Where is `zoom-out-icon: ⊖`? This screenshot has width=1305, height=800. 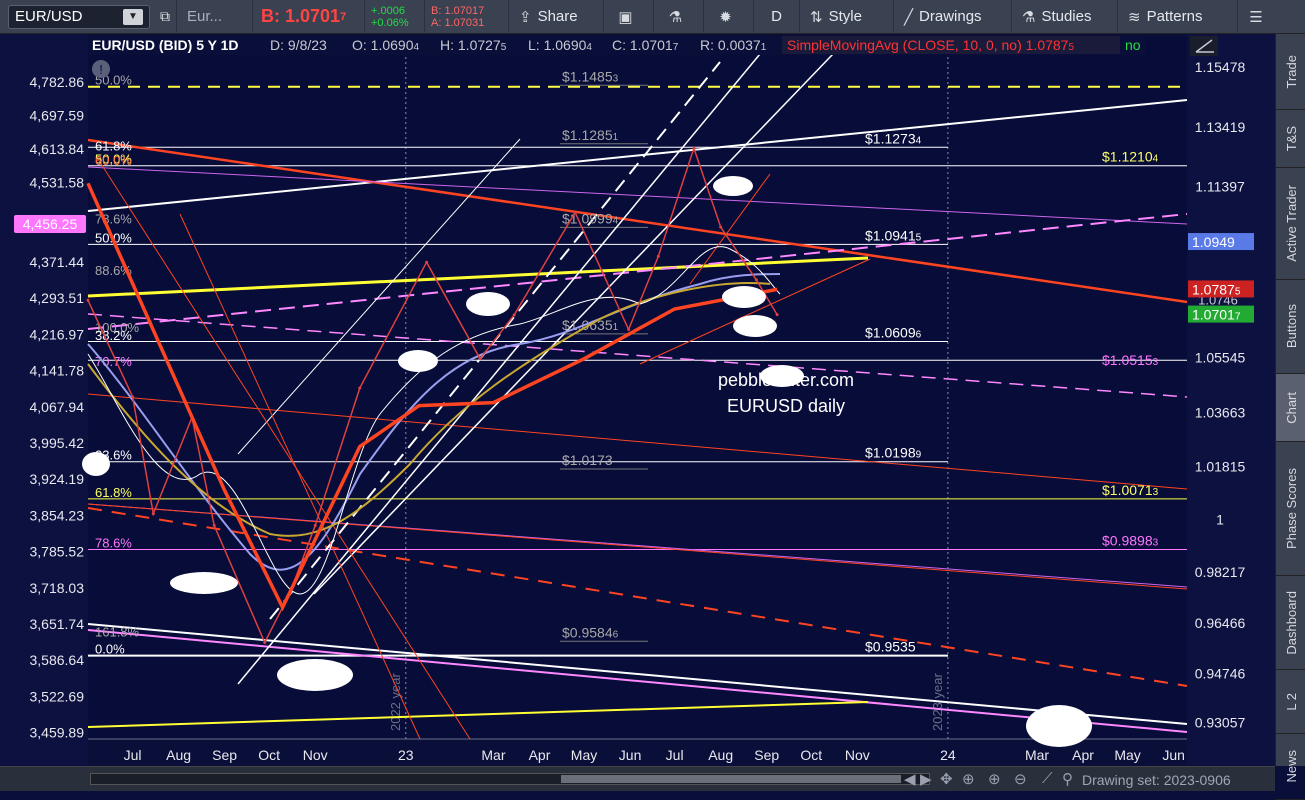
zoom-out-icon: ⊖ is located at coordinates (1020, 779).